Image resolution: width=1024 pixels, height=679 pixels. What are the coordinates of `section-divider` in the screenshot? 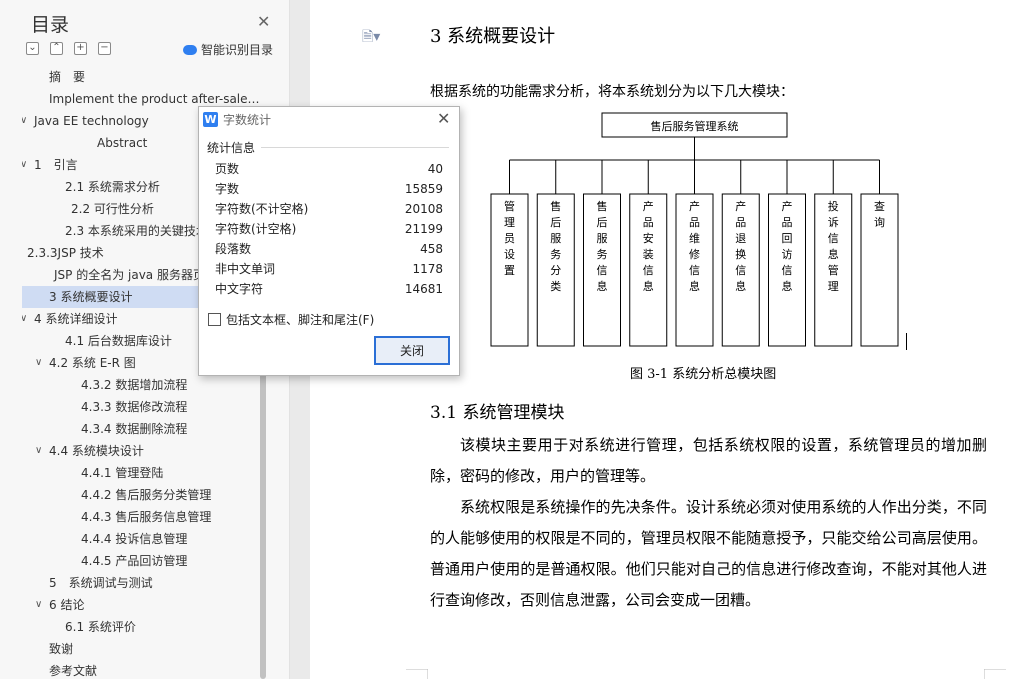 It's located at (355, 147).